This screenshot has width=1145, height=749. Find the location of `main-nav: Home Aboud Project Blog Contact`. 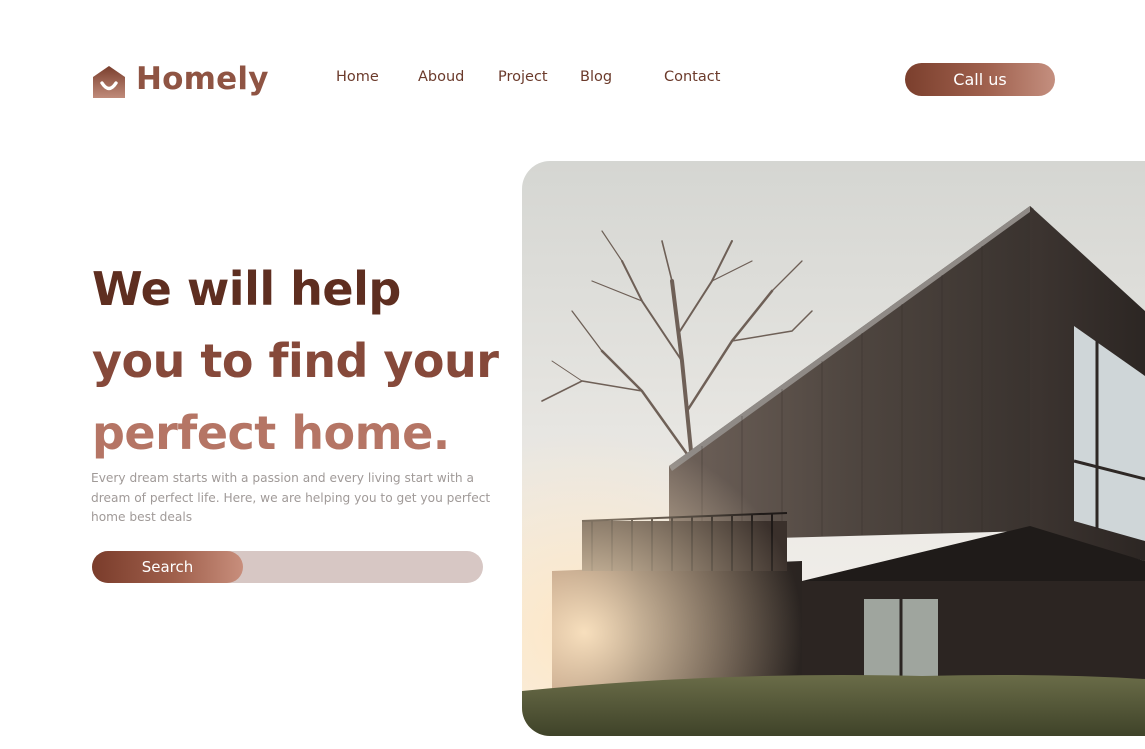

main-nav: Home Aboud Project Blog Contact is located at coordinates (400, 79).